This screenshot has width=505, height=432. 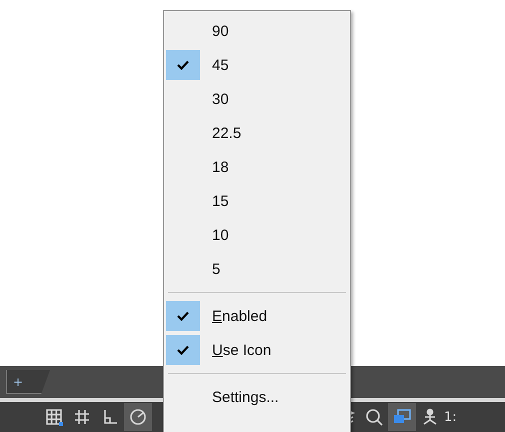 What do you see at coordinates (220, 201) in the screenshot?
I see `menu-item: 15` at bounding box center [220, 201].